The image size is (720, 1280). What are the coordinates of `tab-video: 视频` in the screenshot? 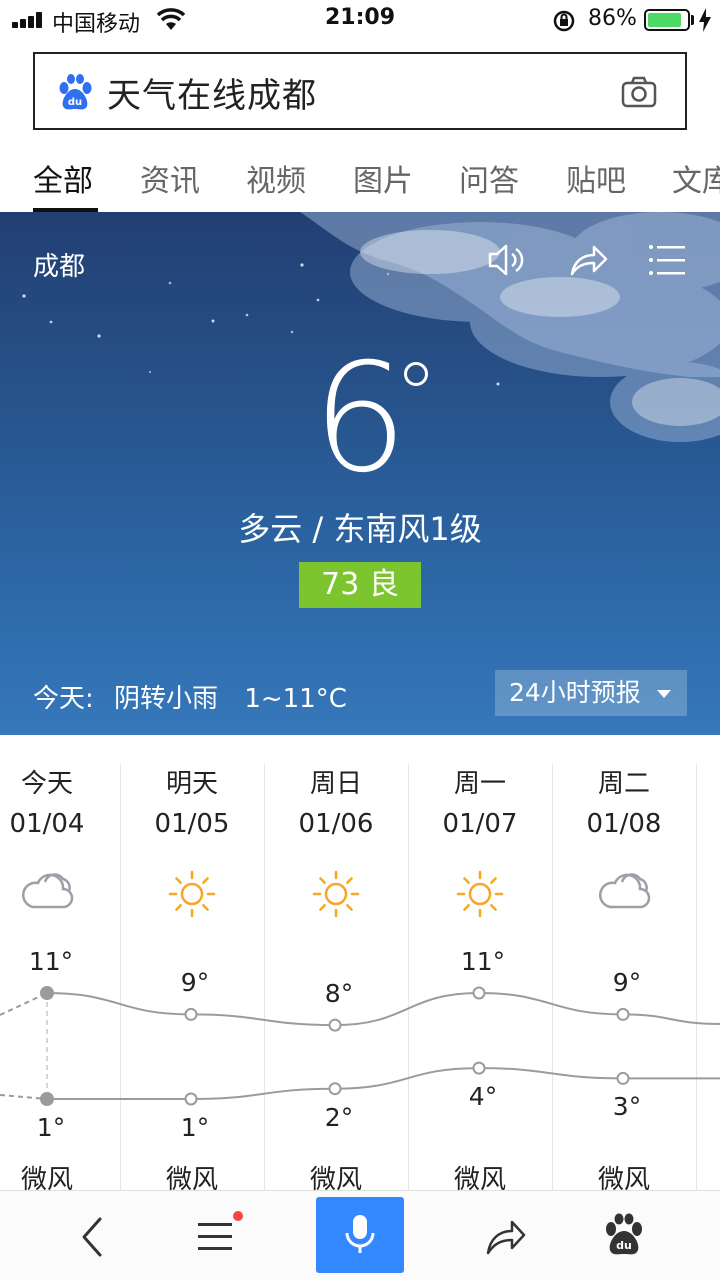 It's located at (276, 178).